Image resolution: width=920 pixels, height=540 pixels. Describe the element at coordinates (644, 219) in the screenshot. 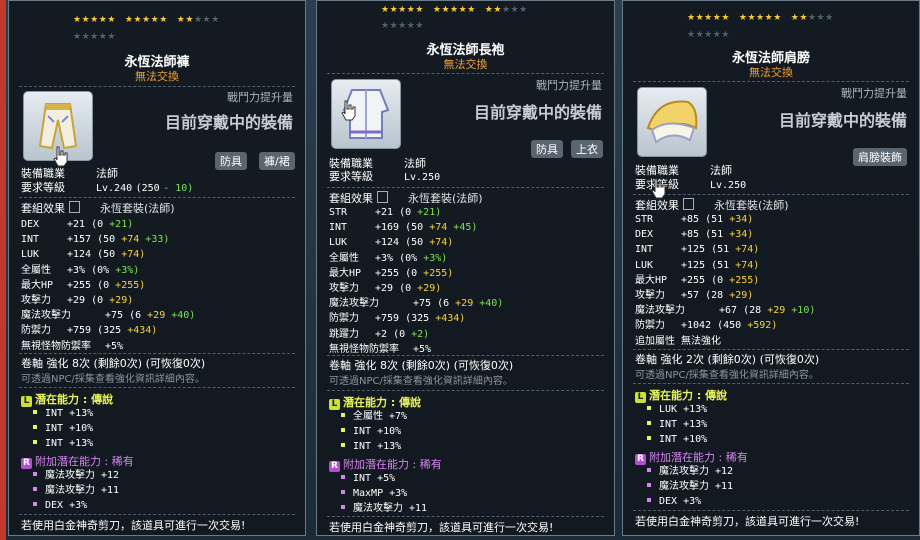

I see `stat-name: STR` at that location.